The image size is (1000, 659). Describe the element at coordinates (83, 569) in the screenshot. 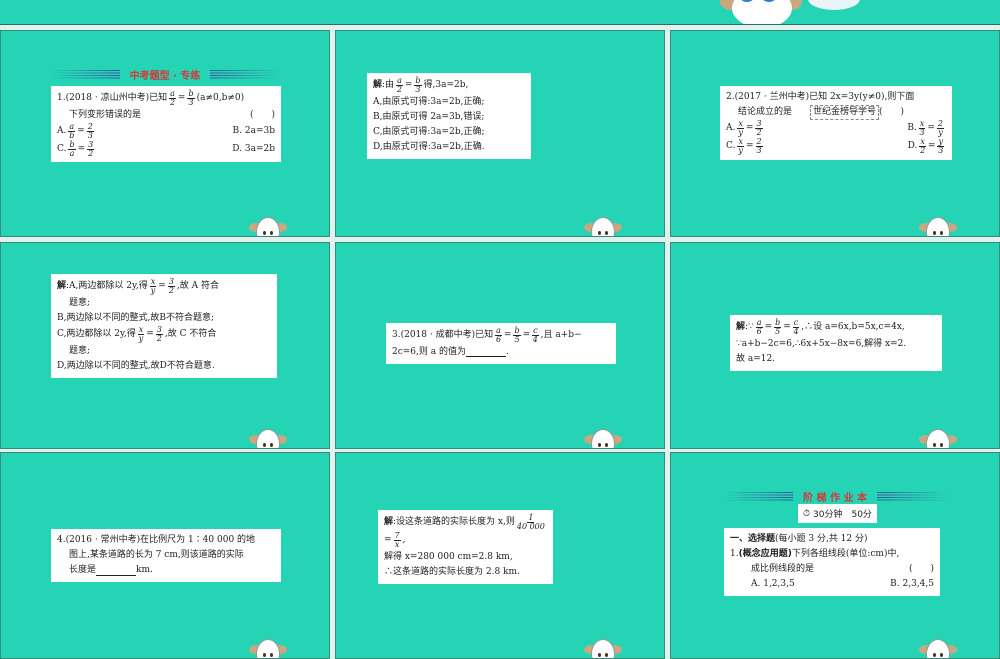

I see `text: 长度是` at that location.